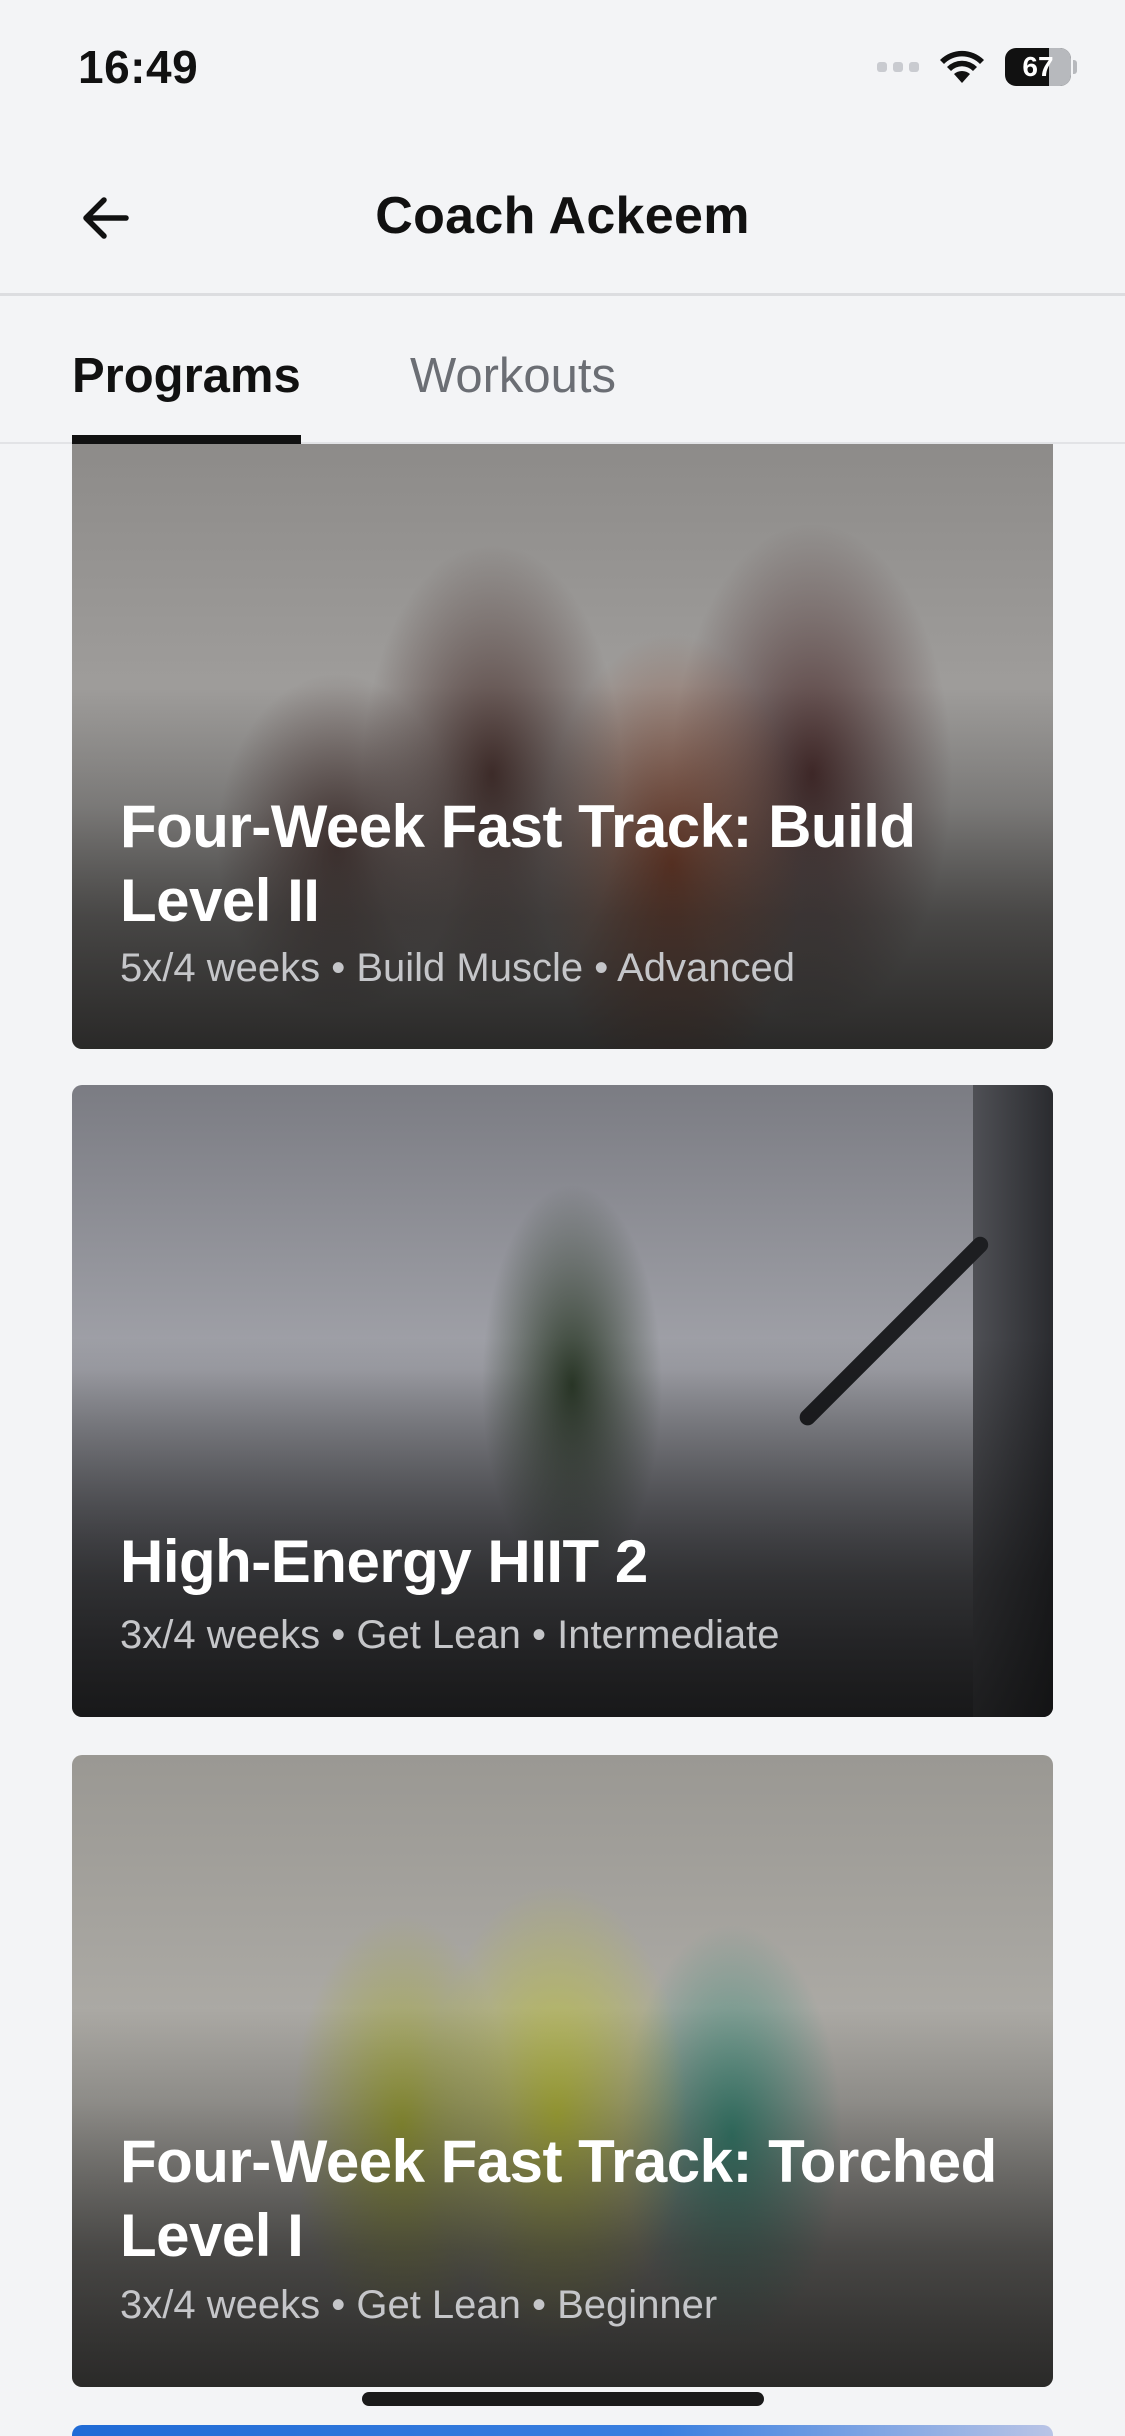 Image resolution: width=1125 pixels, height=2436 pixels. Describe the element at coordinates (1075, 67) in the screenshot. I see `battery-tip` at that location.